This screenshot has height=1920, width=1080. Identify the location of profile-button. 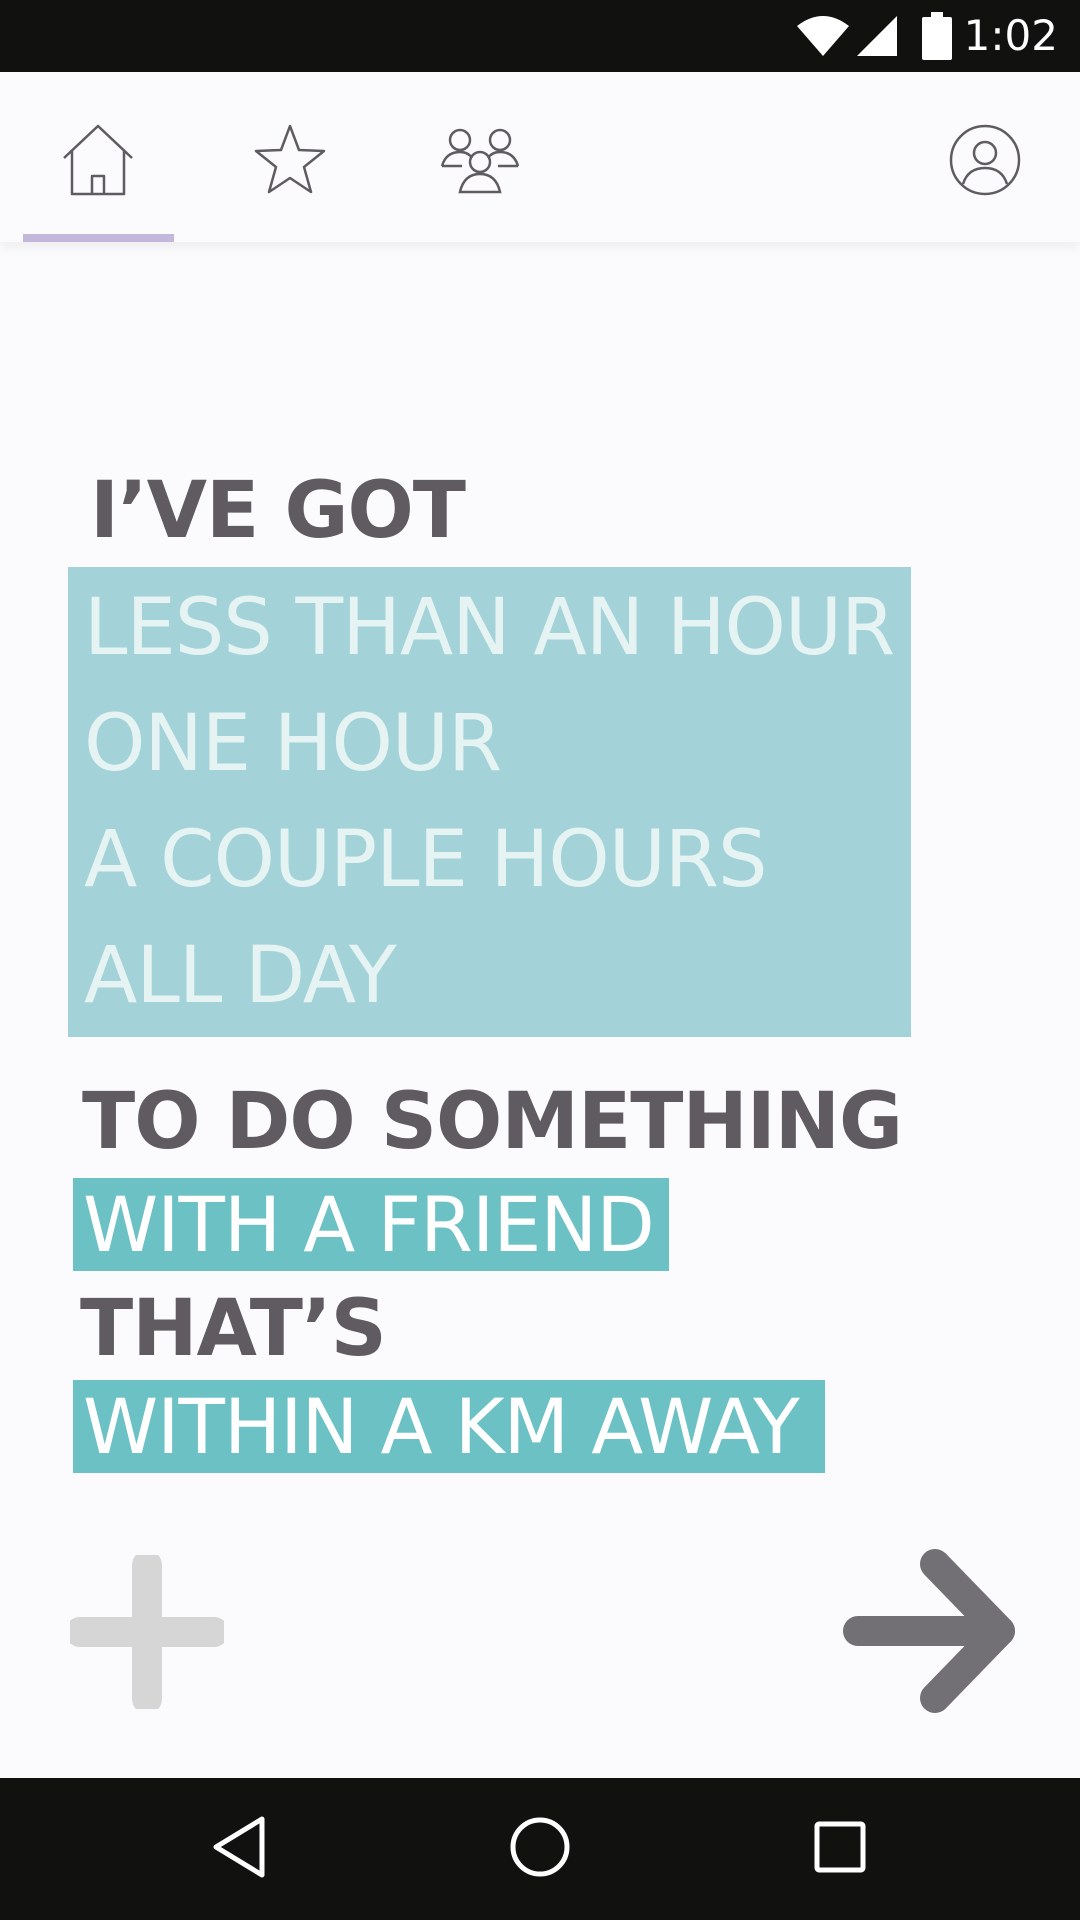
(985, 162).